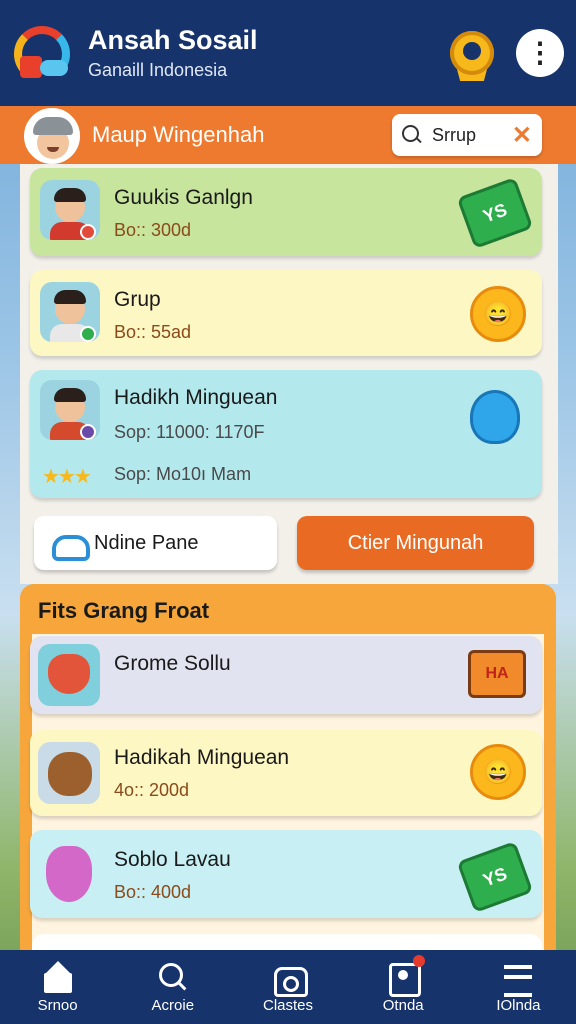 The width and height of the screenshot is (576, 1024). Describe the element at coordinates (137, 299) in the screenshot. I see `item-title: Grup` at that location.